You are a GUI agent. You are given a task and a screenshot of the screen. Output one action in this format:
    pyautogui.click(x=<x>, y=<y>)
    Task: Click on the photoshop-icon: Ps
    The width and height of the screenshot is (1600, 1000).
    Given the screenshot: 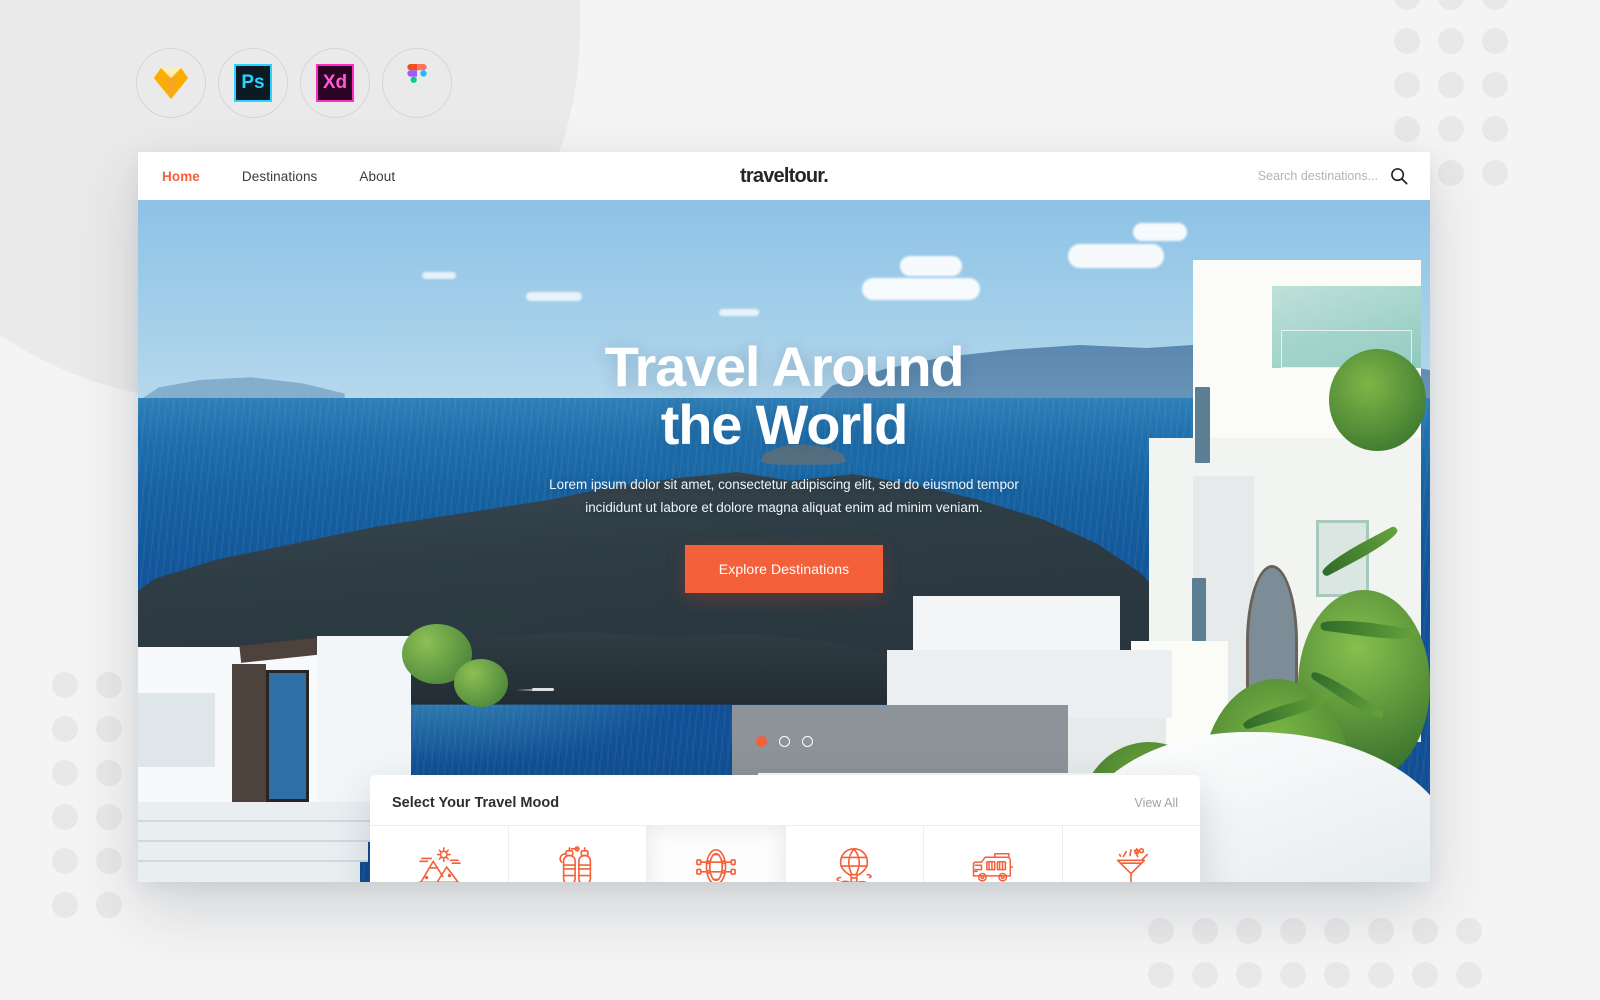 What is the action you would take?
    pyautogui.click(x=253, y=83)
    